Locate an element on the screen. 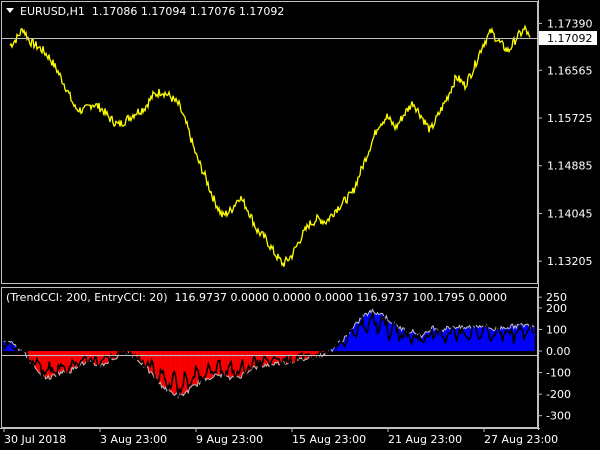  price-tick-label: 1.15725 is located at coordinates (570, 118).